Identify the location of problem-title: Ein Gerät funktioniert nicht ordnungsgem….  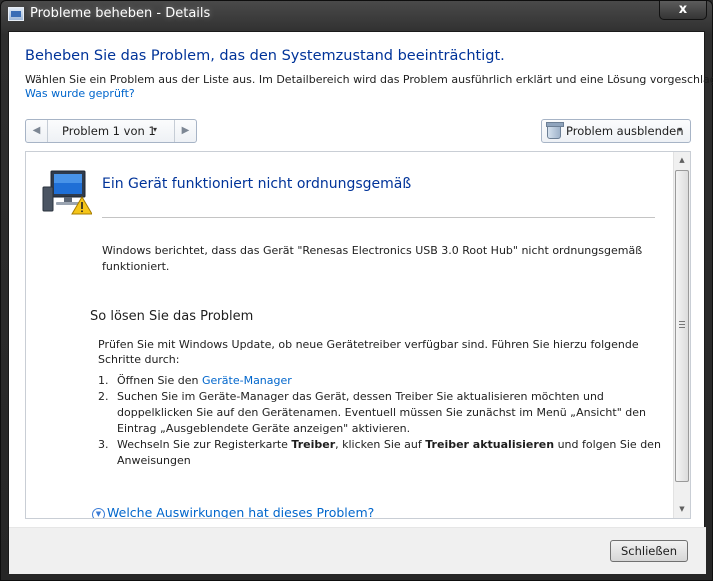
(257, 184).